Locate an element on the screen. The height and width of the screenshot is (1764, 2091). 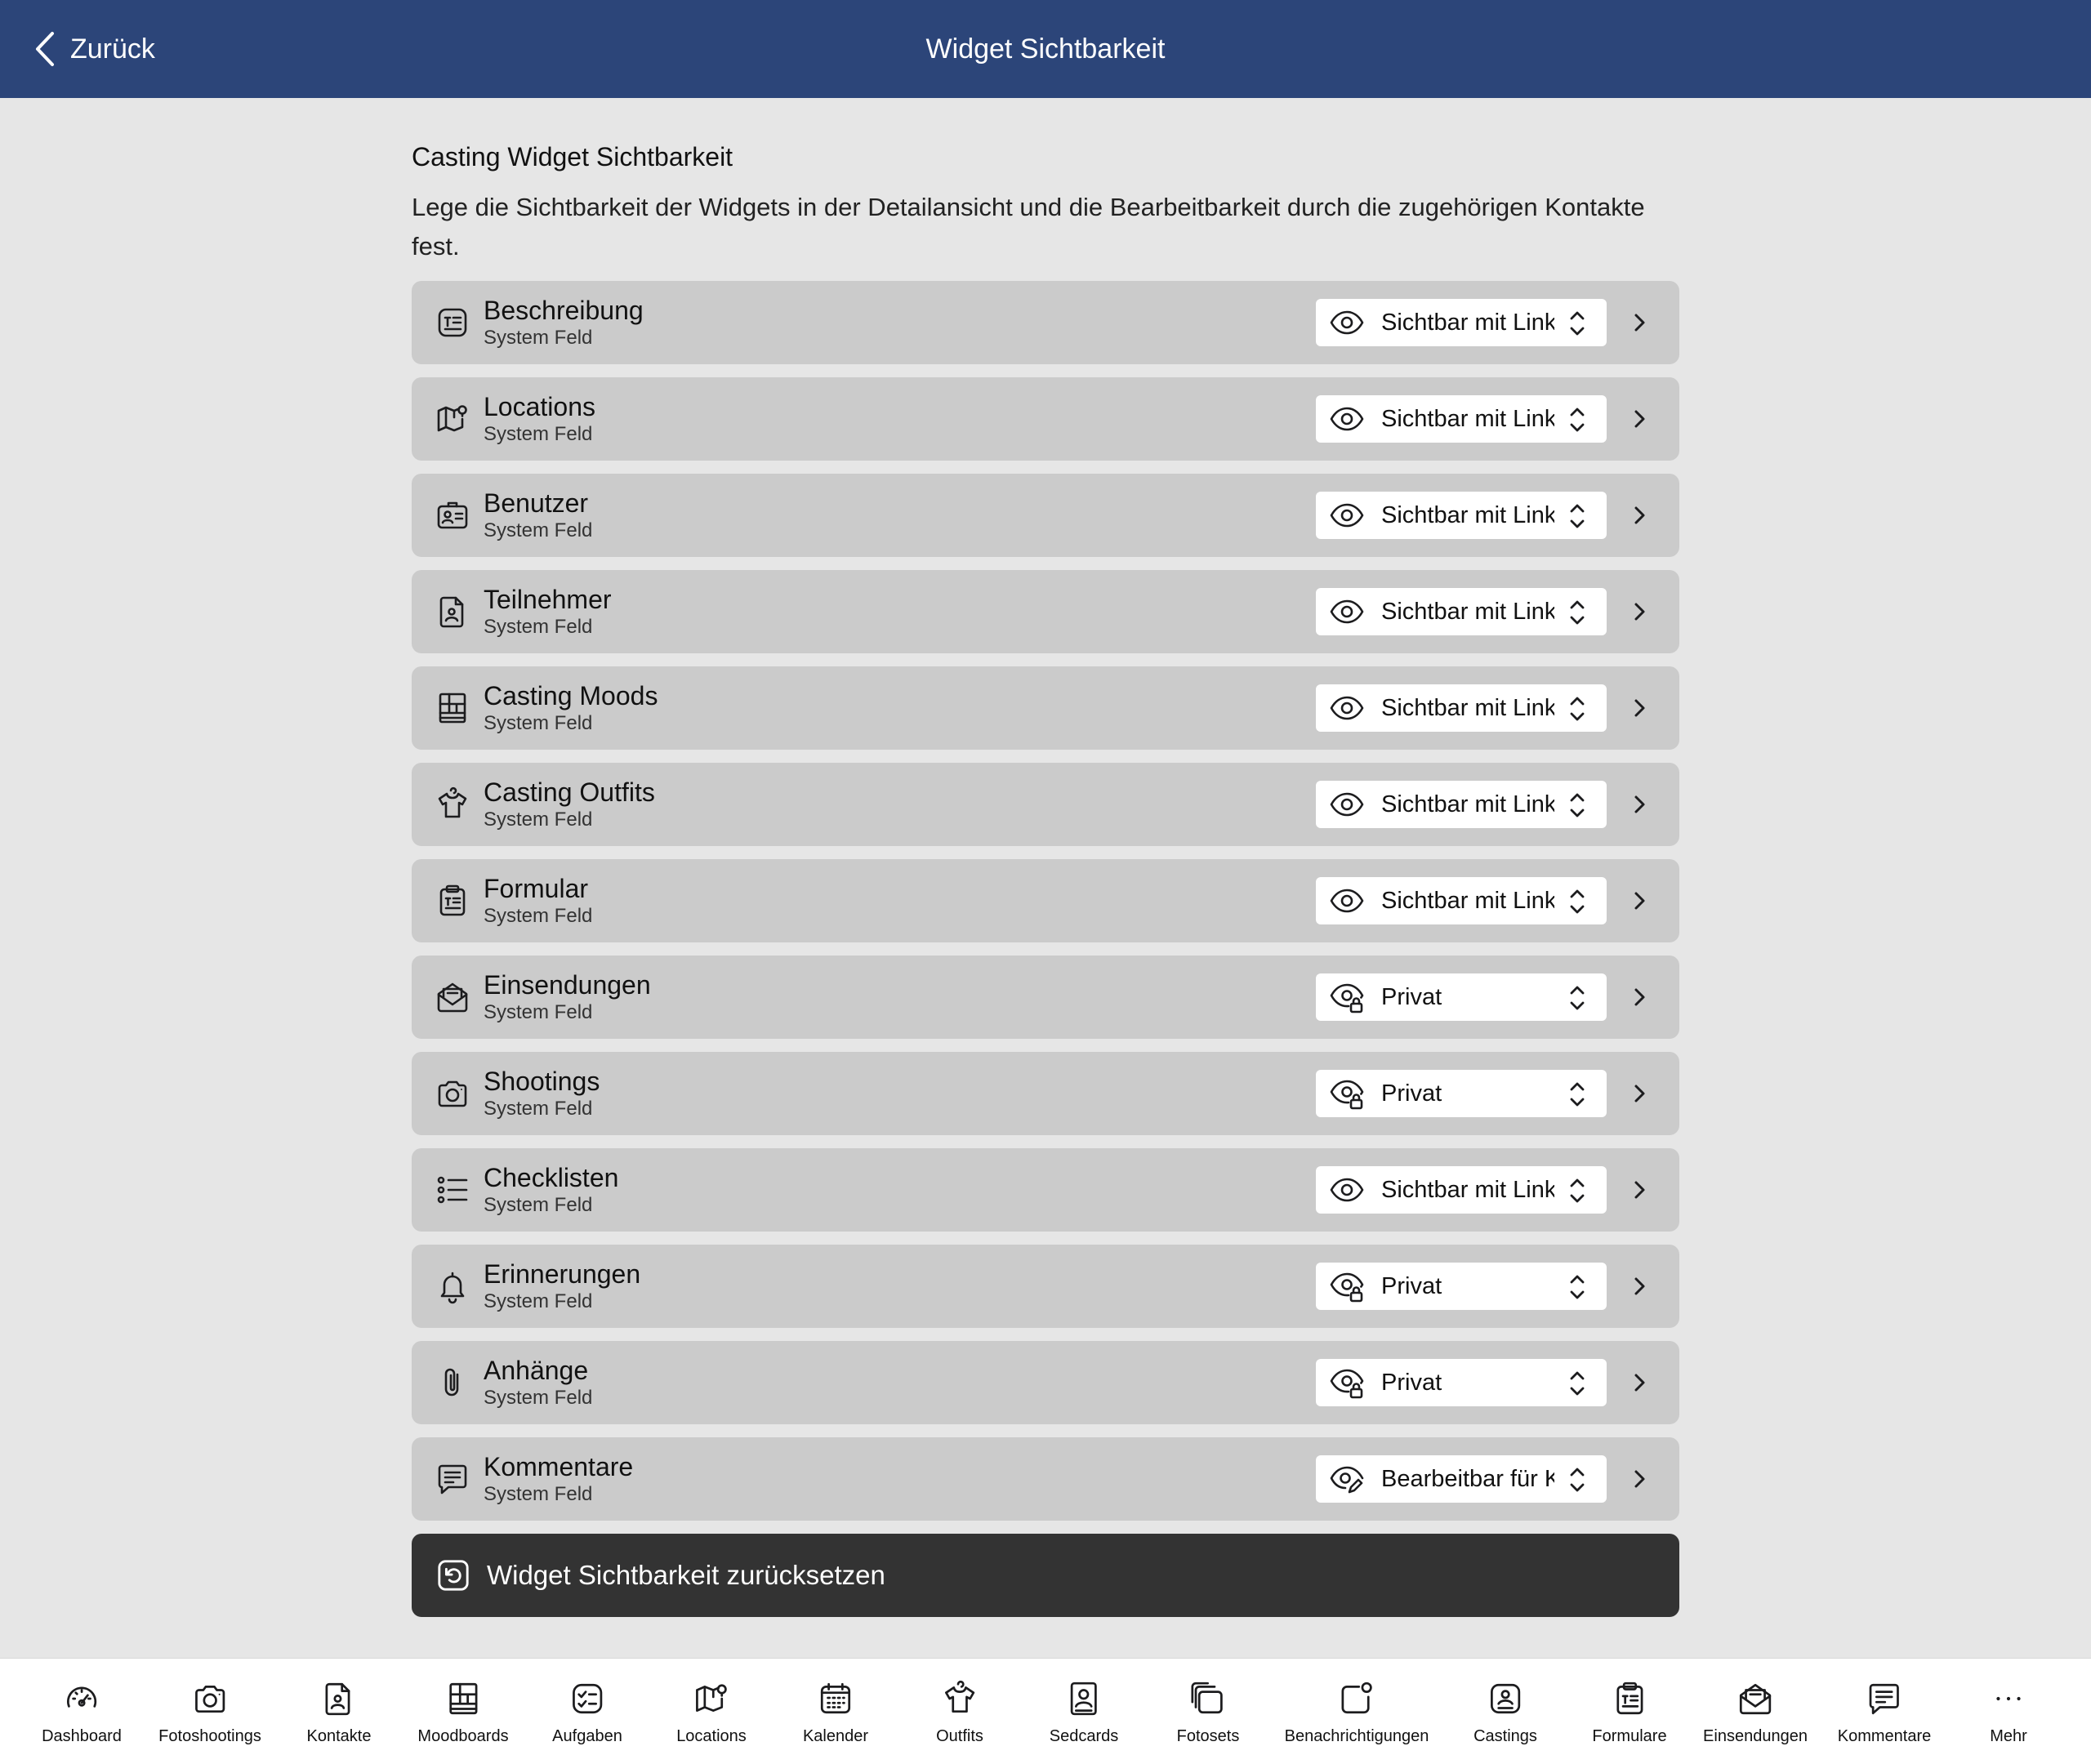
widget-row: Kommentare System Feld Bearbeitbar für K is located at coordinates (1045, 1479).